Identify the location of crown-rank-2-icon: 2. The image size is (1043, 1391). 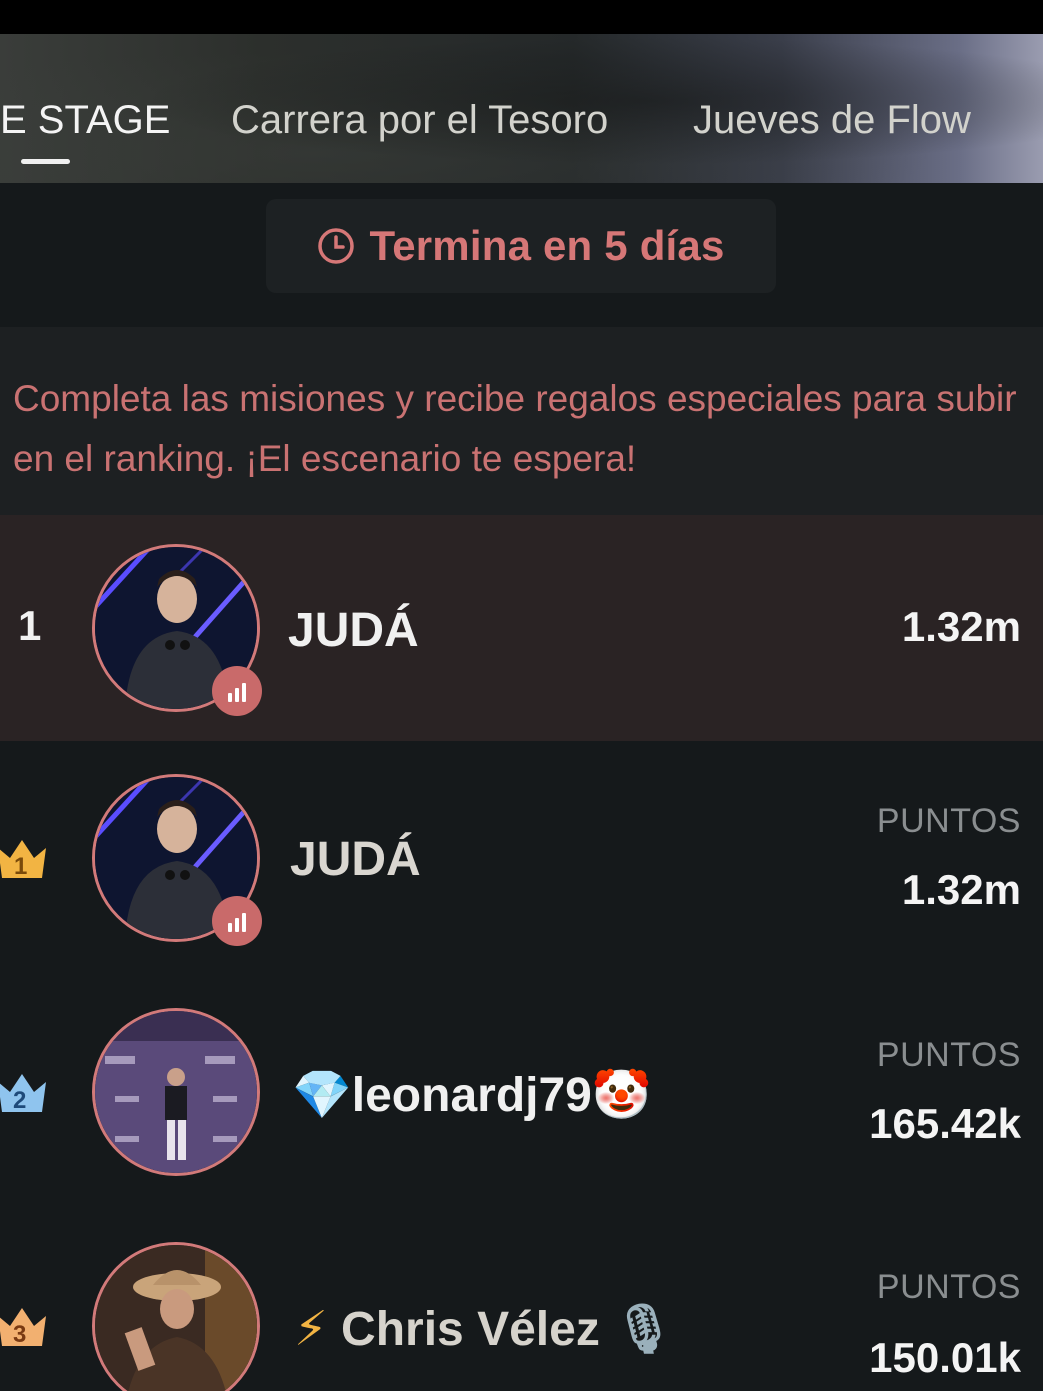
(23, 1094).